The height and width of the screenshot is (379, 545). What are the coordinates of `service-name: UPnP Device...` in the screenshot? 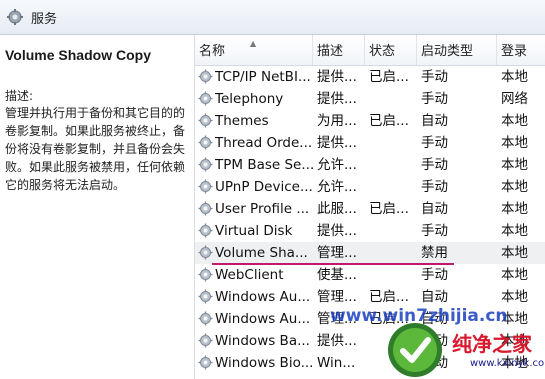 It's located at (264, 187).